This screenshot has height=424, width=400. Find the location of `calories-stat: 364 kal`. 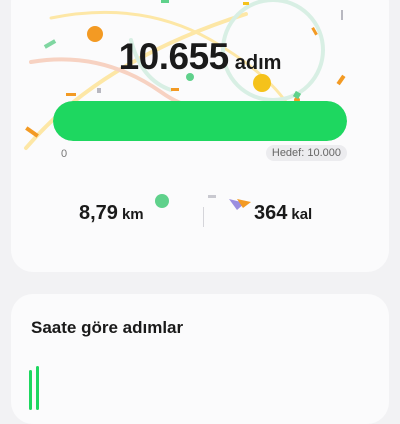

calories-stat: 364 kal is located at coordinates (283, 213).